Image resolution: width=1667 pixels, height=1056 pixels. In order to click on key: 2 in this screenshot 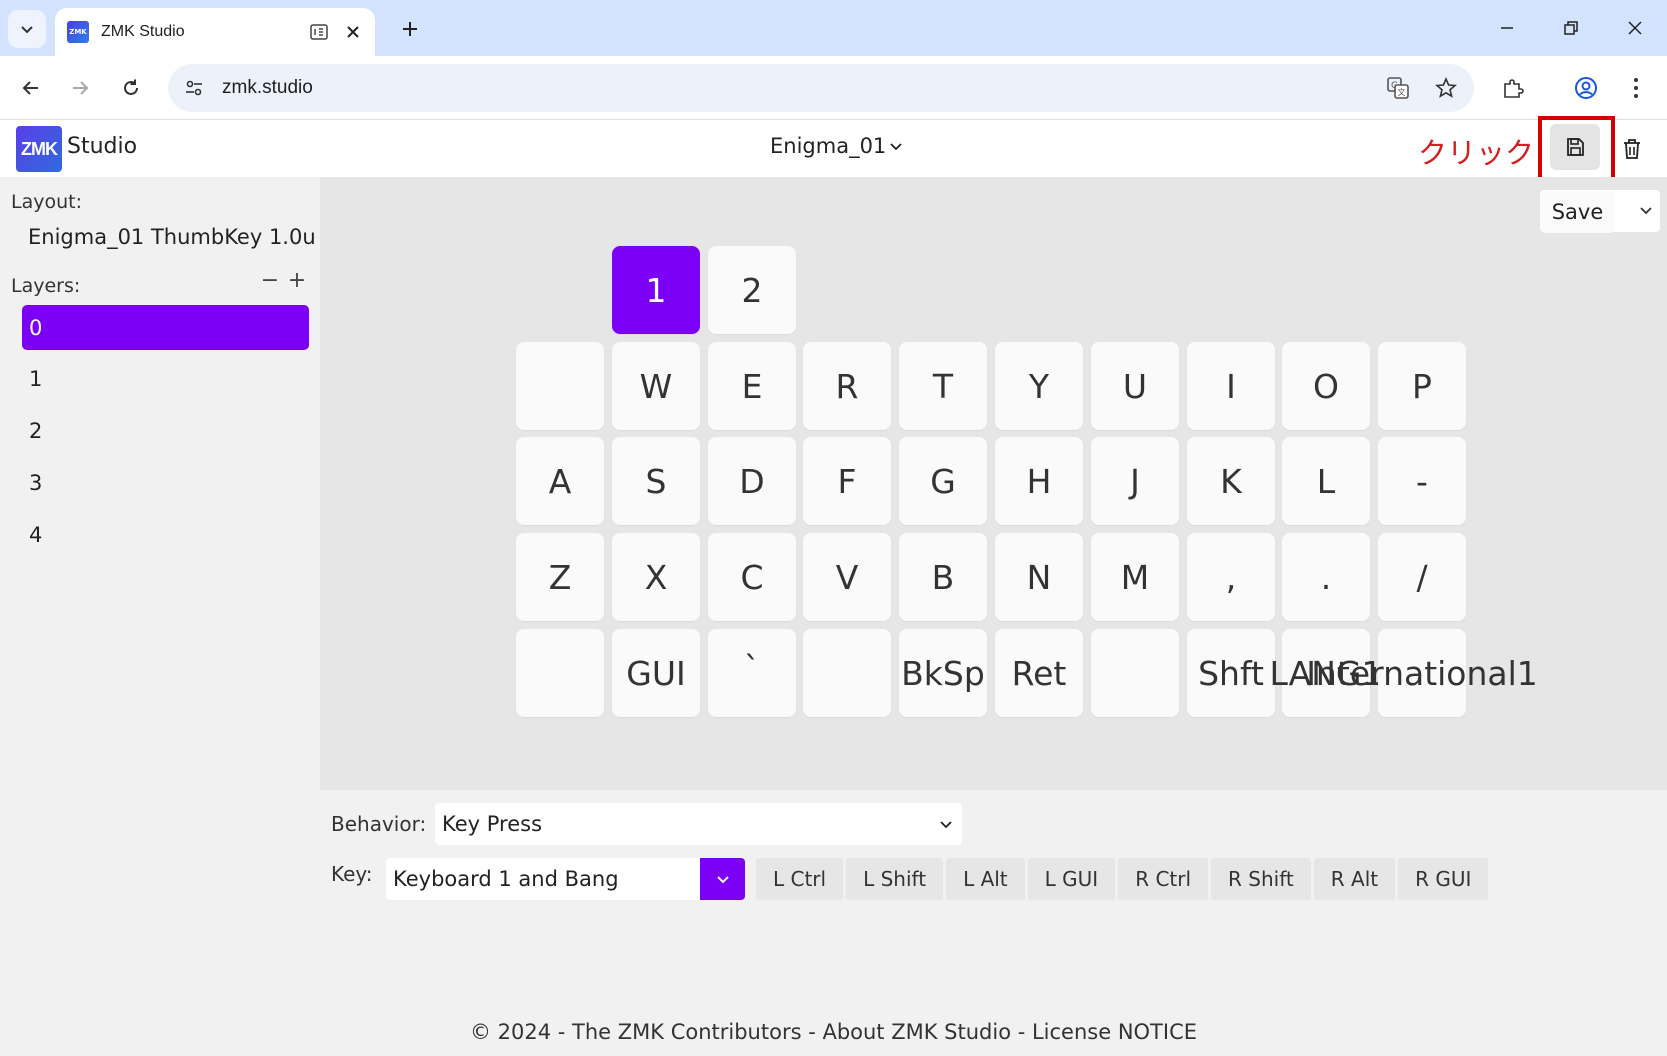, I will do `click(752, 290)`.